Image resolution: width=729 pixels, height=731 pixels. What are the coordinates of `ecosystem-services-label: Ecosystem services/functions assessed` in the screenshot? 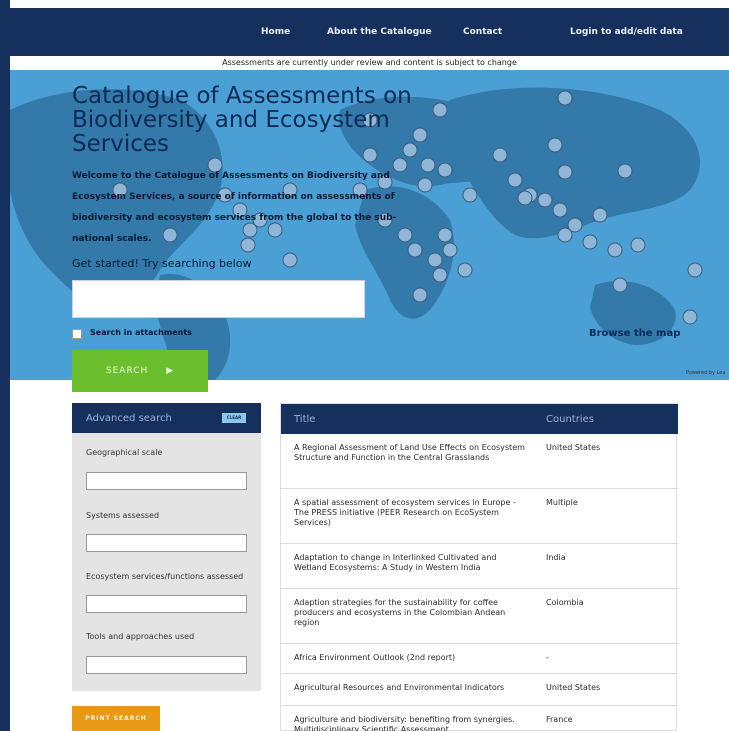 It's located at (165, 576).